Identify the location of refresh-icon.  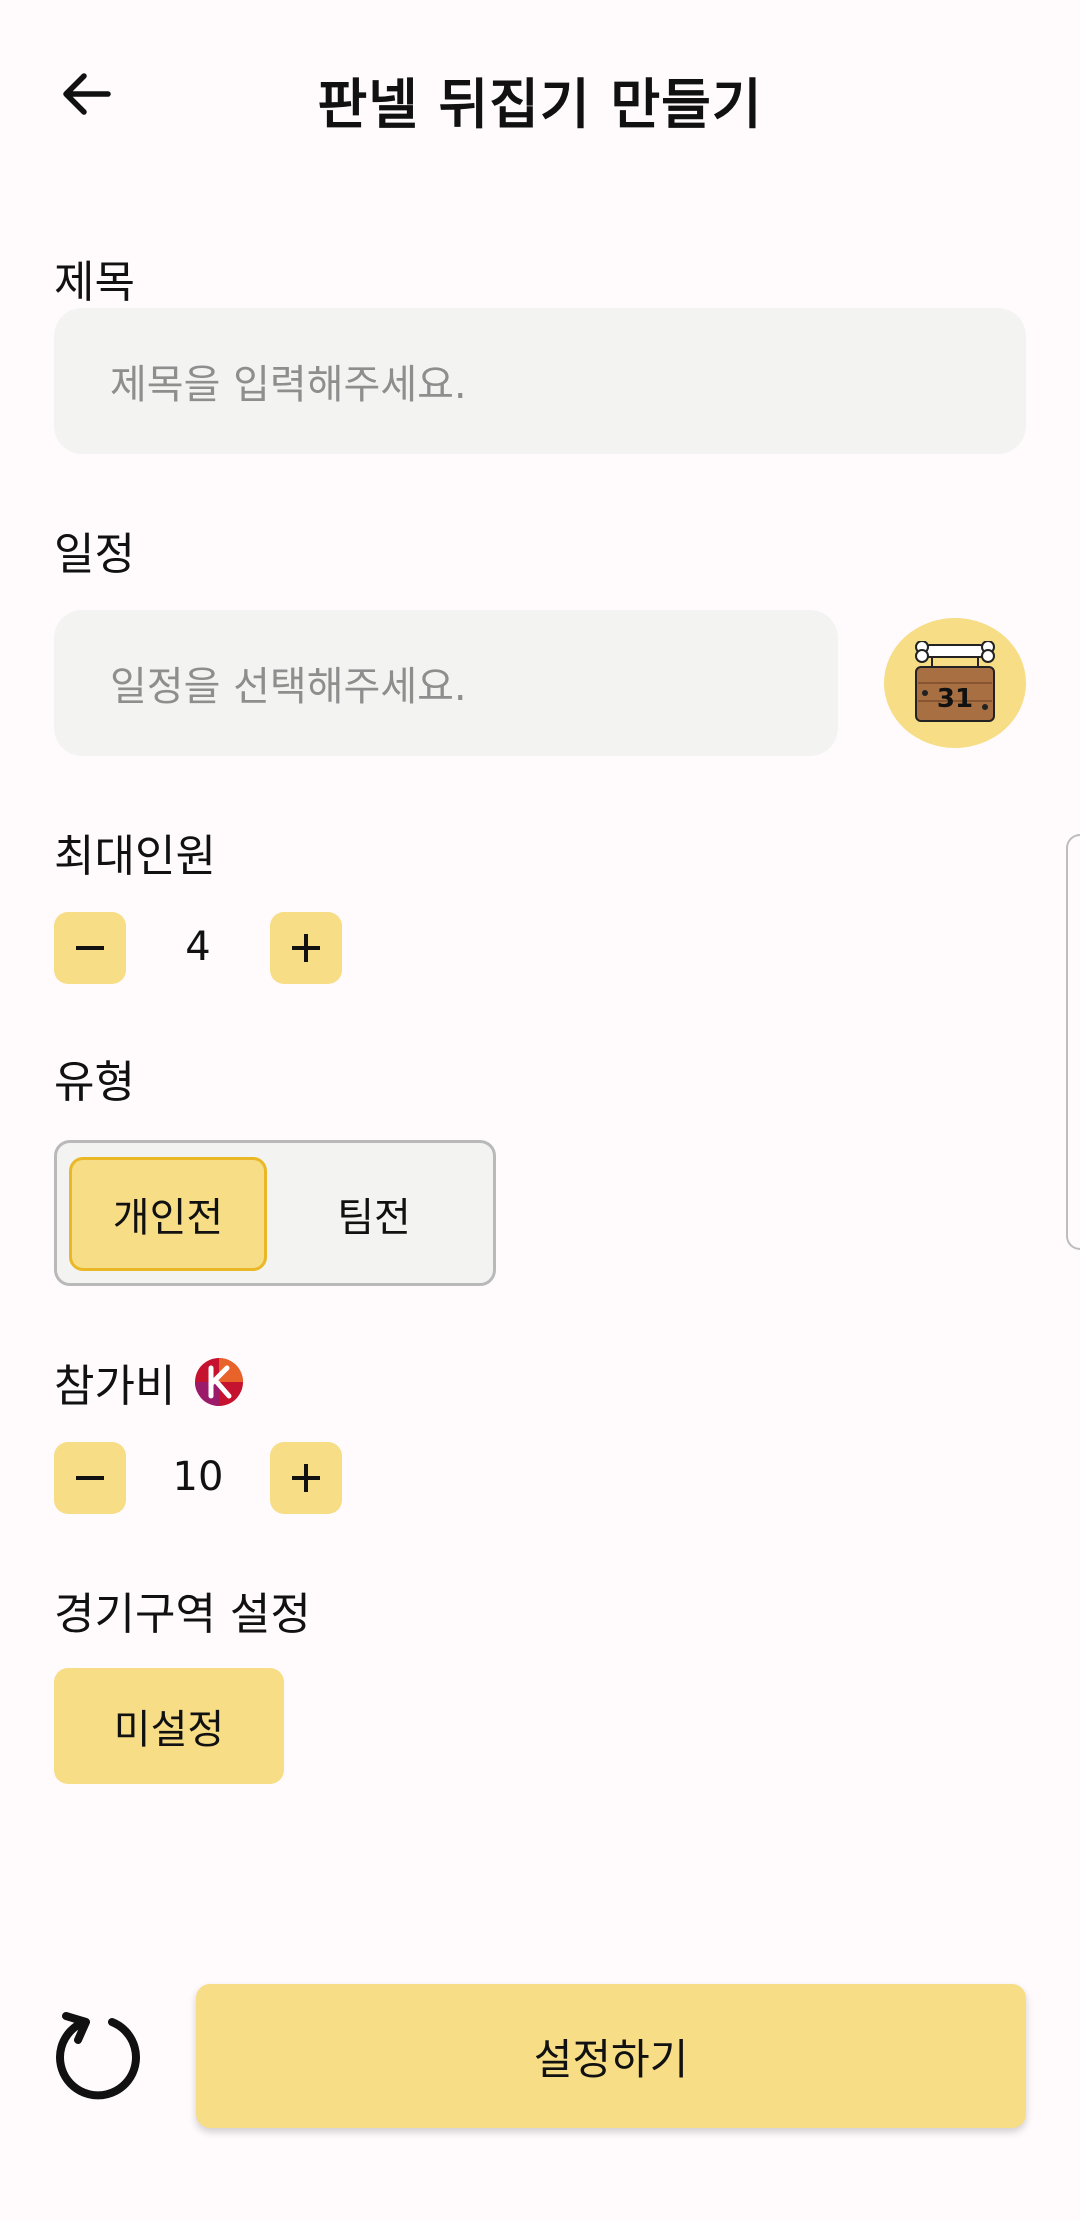
(98, 2056).